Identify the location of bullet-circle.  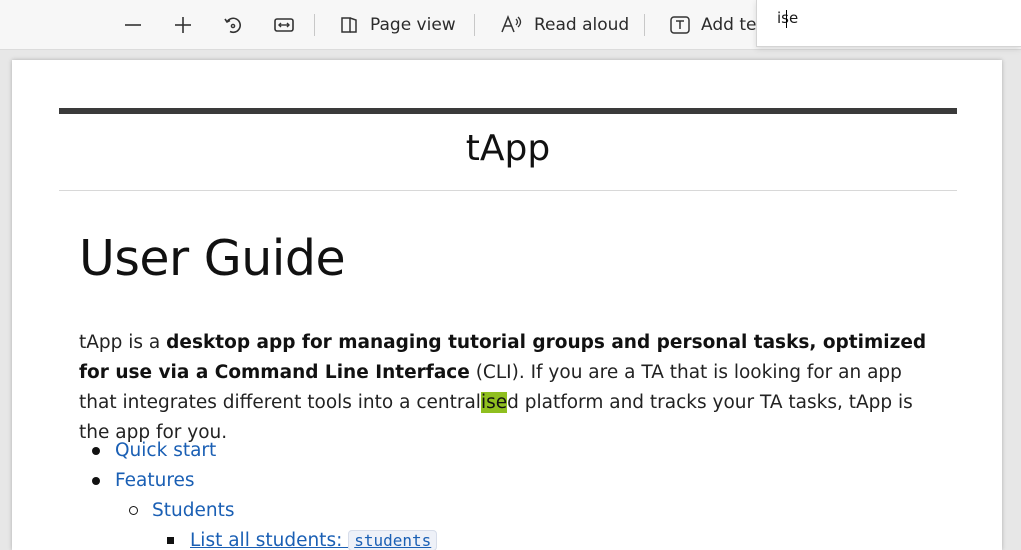
(133, 510).